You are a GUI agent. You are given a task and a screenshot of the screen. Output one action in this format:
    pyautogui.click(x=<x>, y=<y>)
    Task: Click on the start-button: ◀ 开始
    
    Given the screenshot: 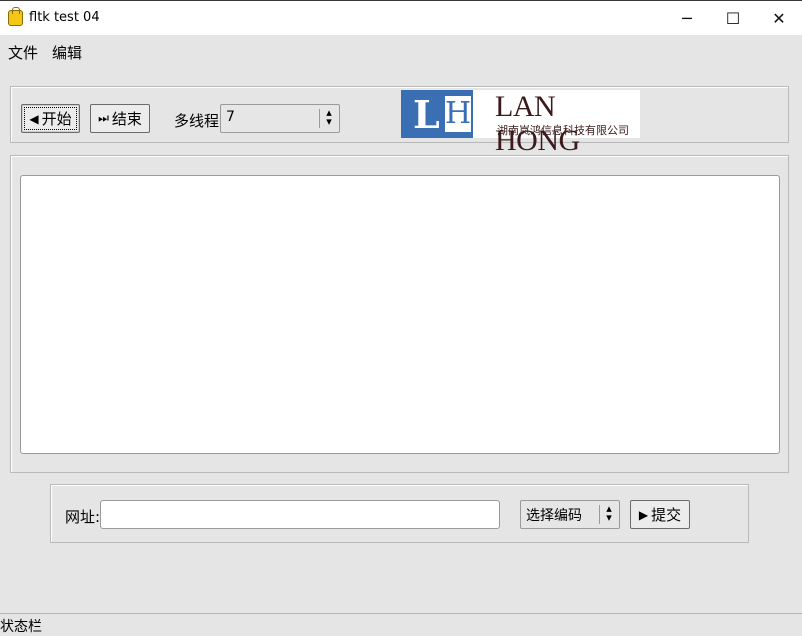 What is the action you would take?
    pyautogui.click(x=50, y=118)
    